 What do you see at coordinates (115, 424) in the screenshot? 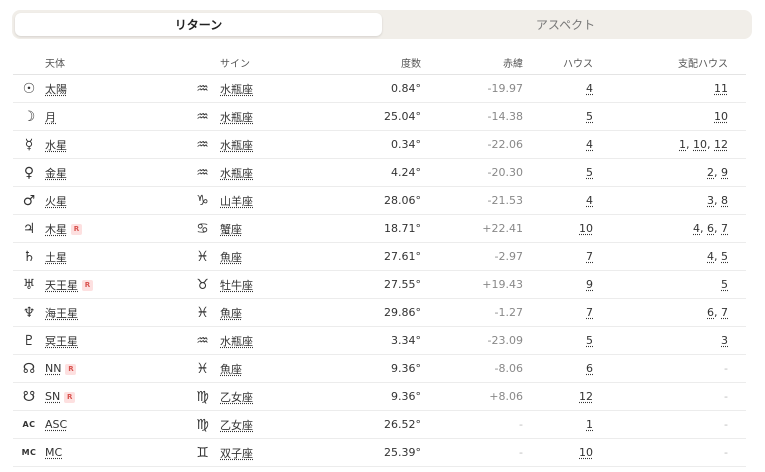
I see `planet-cell: ASC` at bounding box center [115, 424].